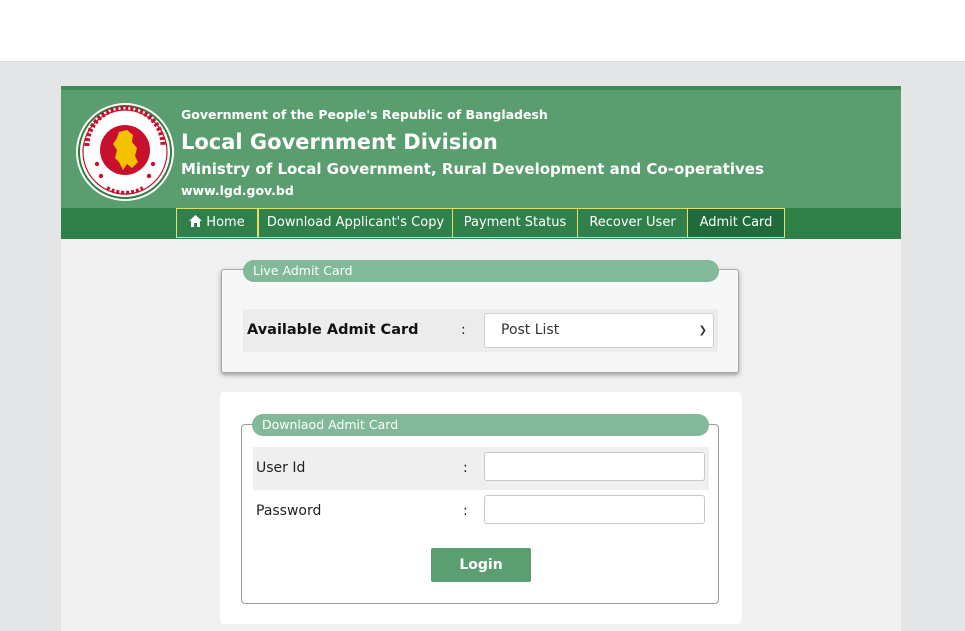 The height and width of the screenshot is (631, 965). I want to click on password-input, so click(594, 509).